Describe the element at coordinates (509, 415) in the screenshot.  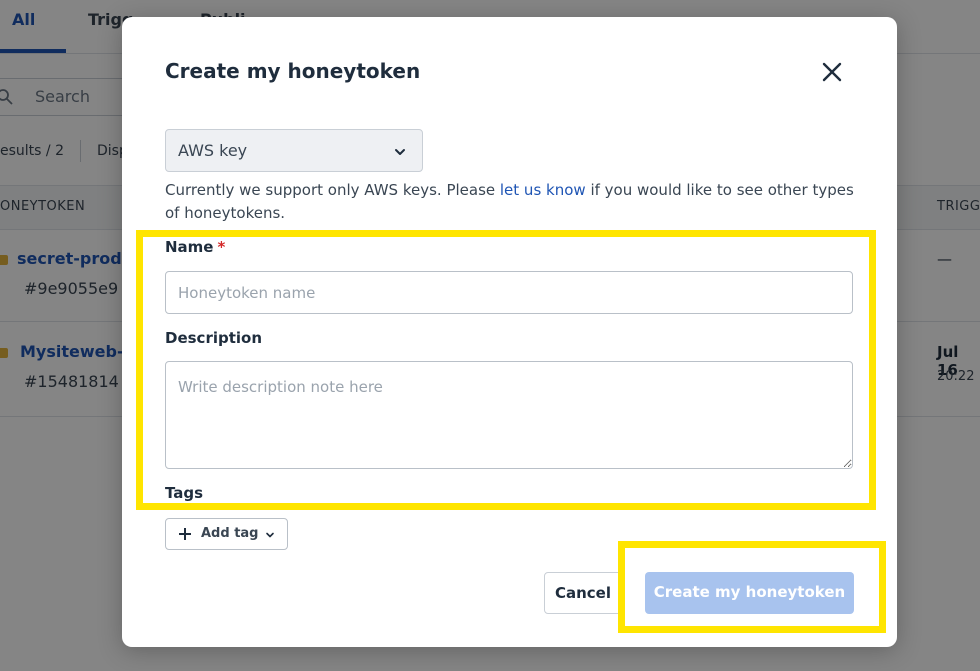
I see `description-textarea` at that location.